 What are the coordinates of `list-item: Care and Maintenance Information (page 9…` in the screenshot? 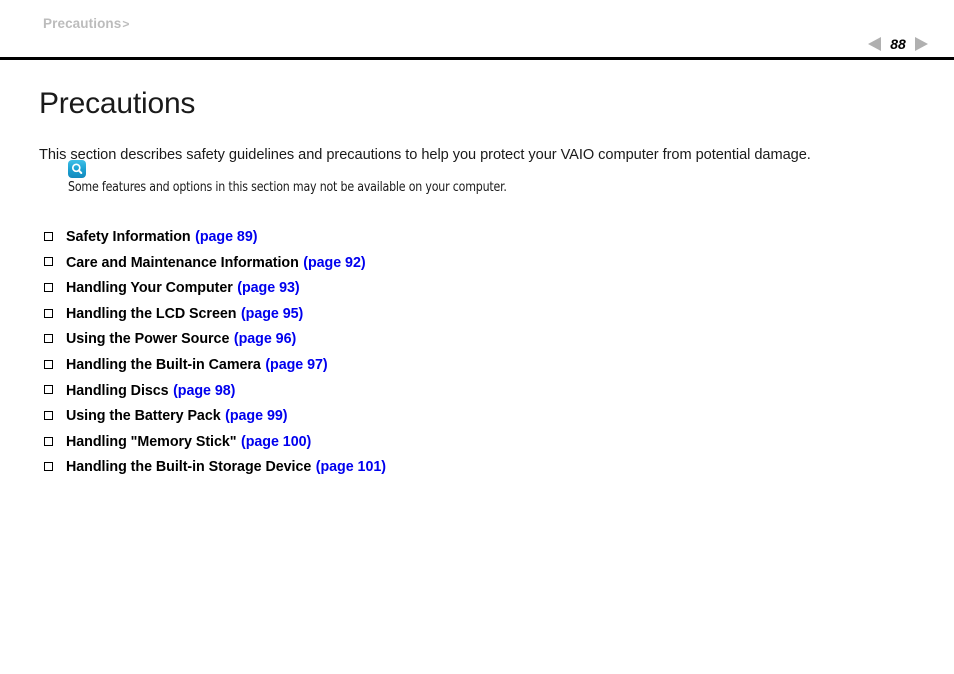 It's located at (479, 268).